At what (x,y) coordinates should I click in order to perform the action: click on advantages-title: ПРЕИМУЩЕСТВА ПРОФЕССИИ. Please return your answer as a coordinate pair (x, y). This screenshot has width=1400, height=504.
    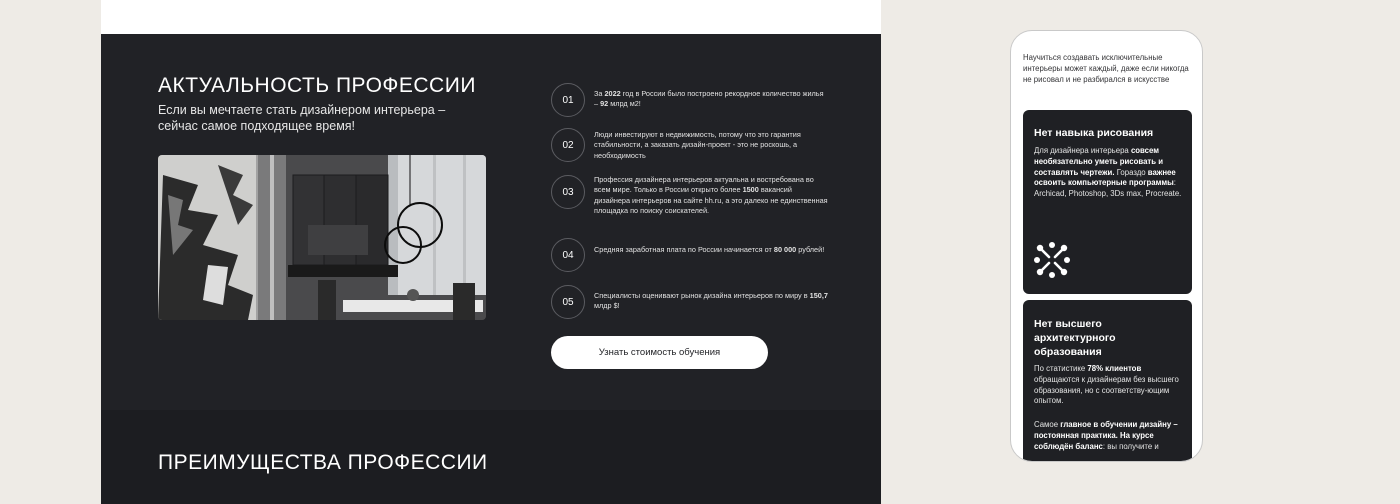
    Looking at the image, I should click on (323, 462).